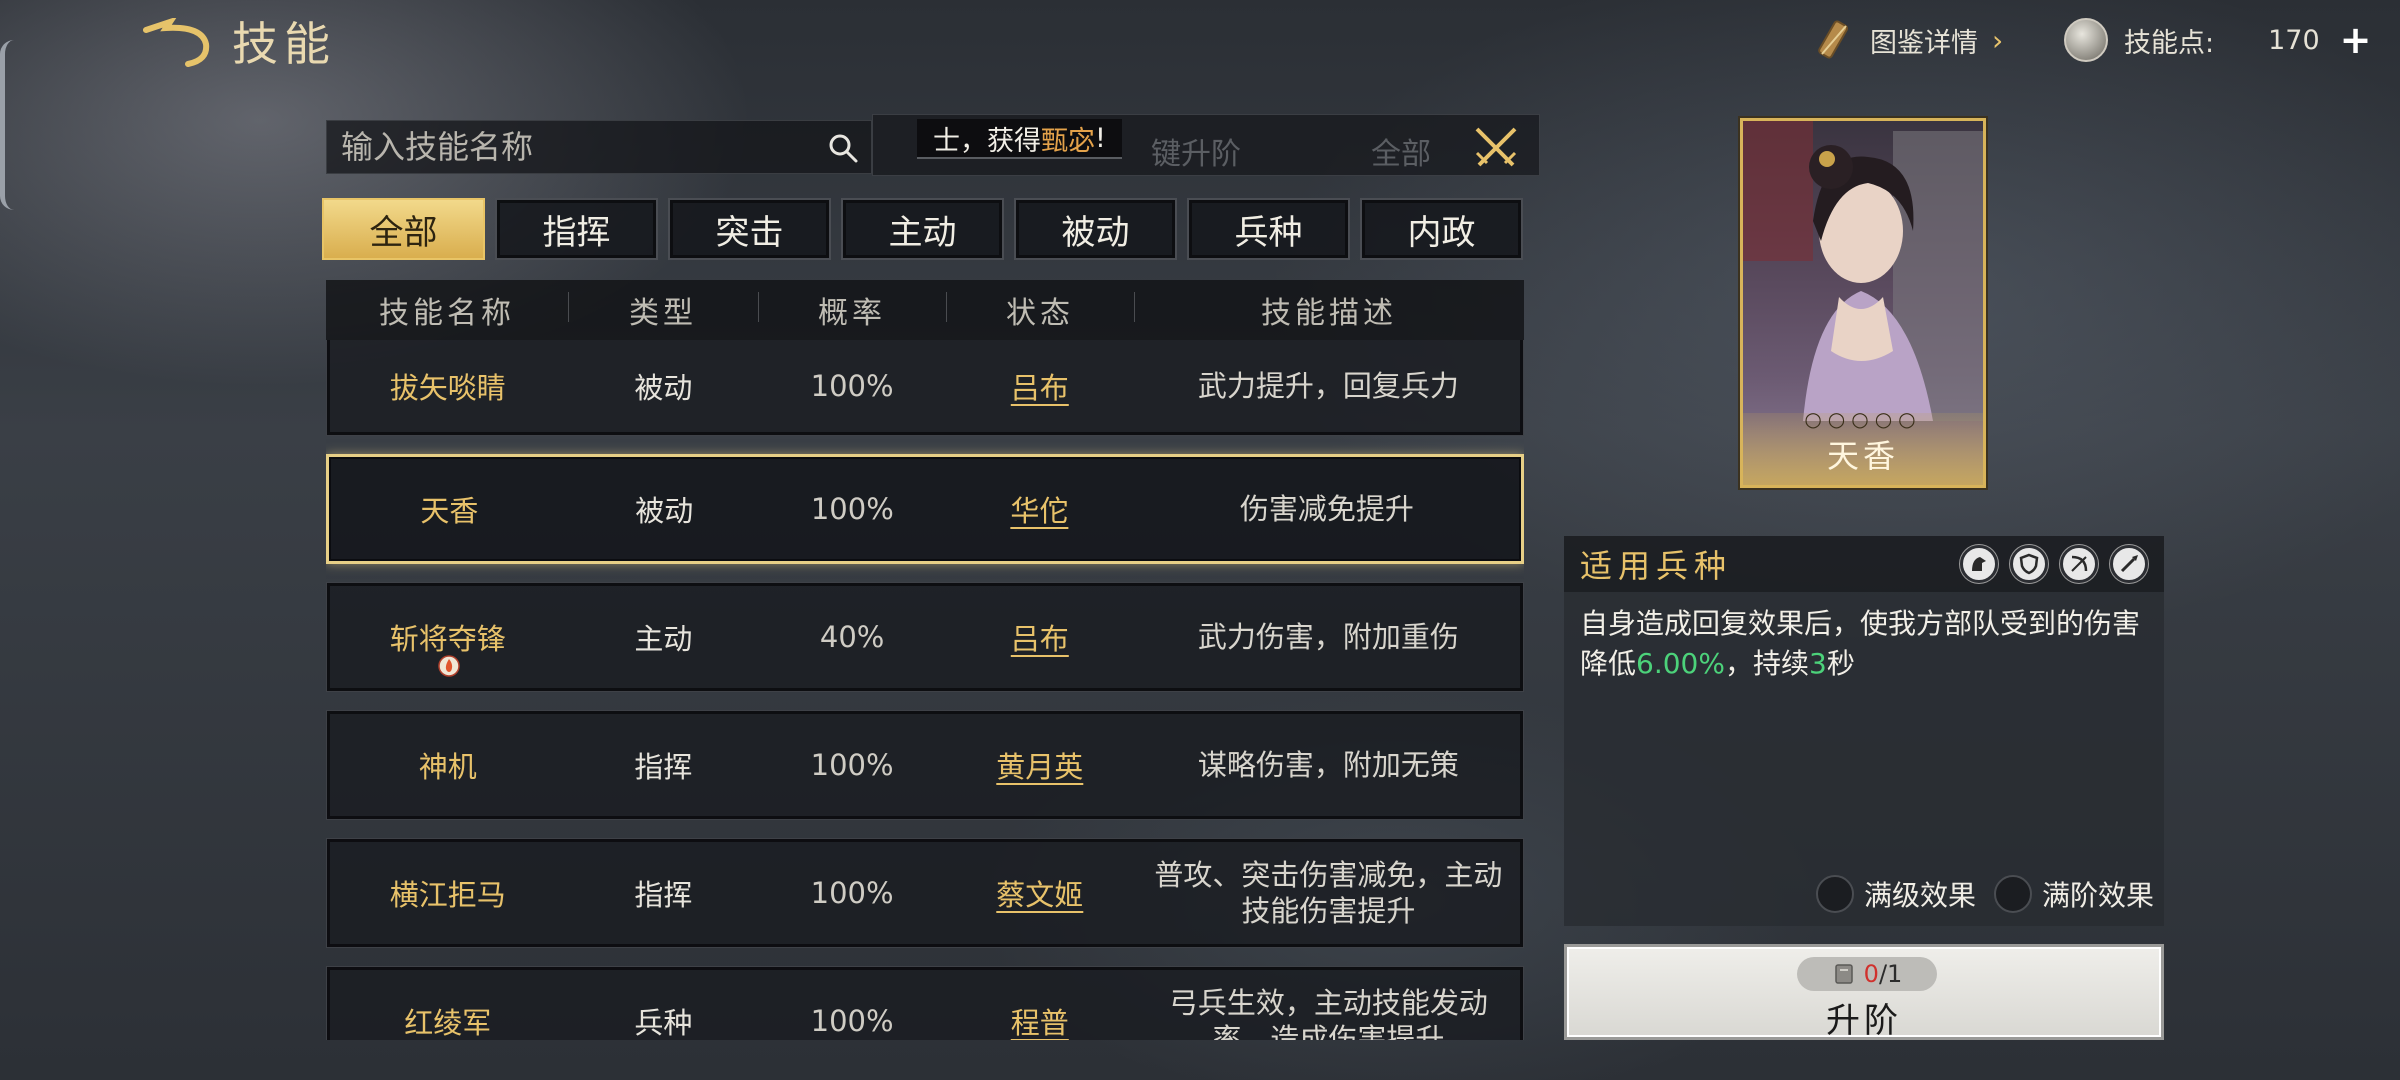 The width and height of the screenshot is (2400, 1080). I want to click on skill-general-link: 华佗, so click(1039, 509).